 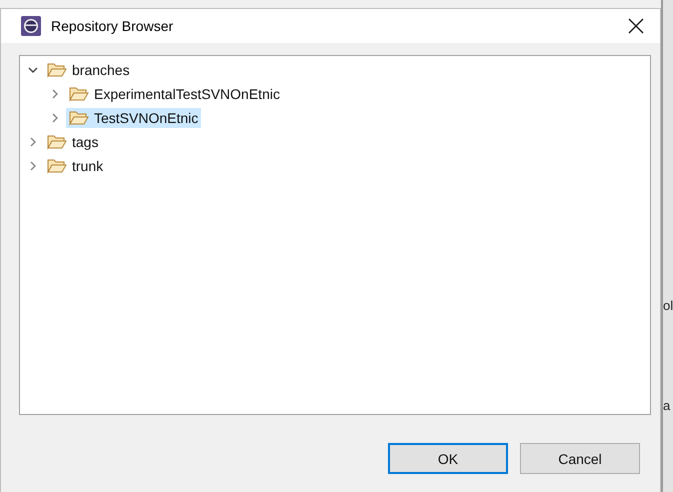 What do you see at coordinates (101, 70) in the screenshot?
I see `tree-item-label: branches` at bounding box center [101, 70].